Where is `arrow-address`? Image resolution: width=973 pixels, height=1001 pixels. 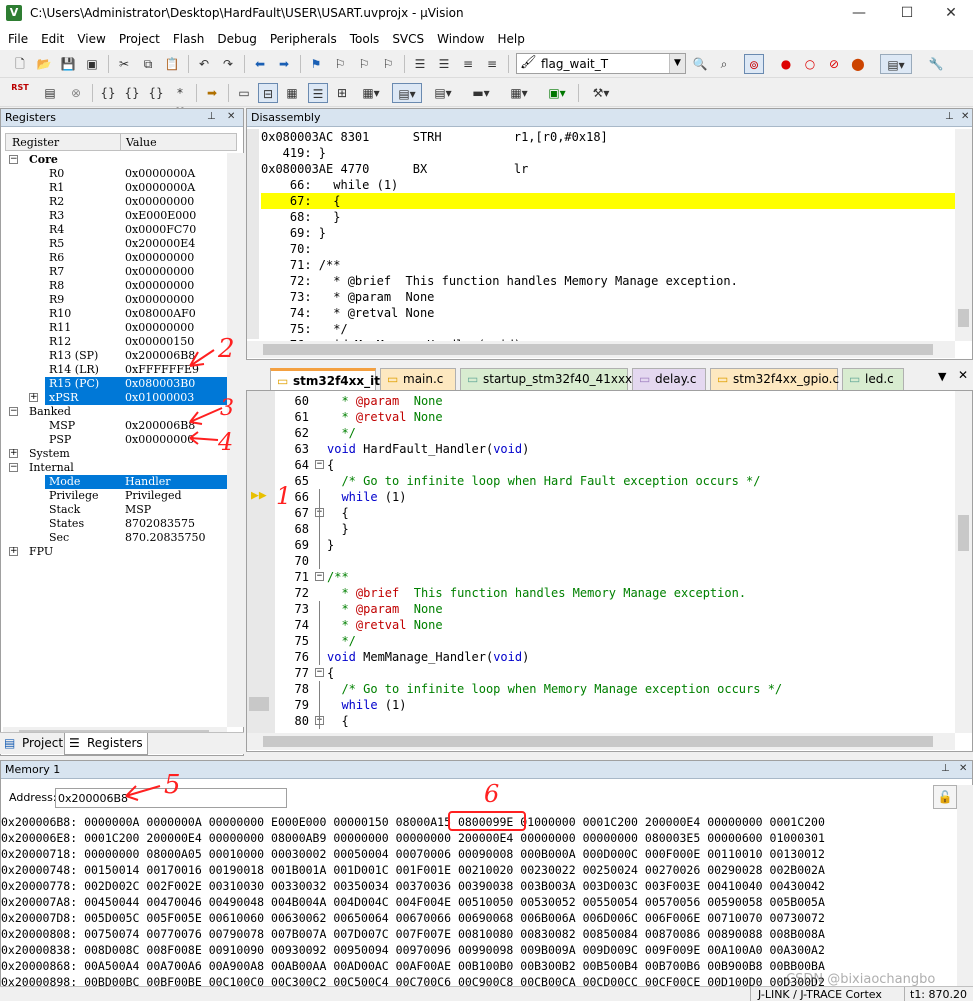 arrow-address is located at coordinates (143, 793).